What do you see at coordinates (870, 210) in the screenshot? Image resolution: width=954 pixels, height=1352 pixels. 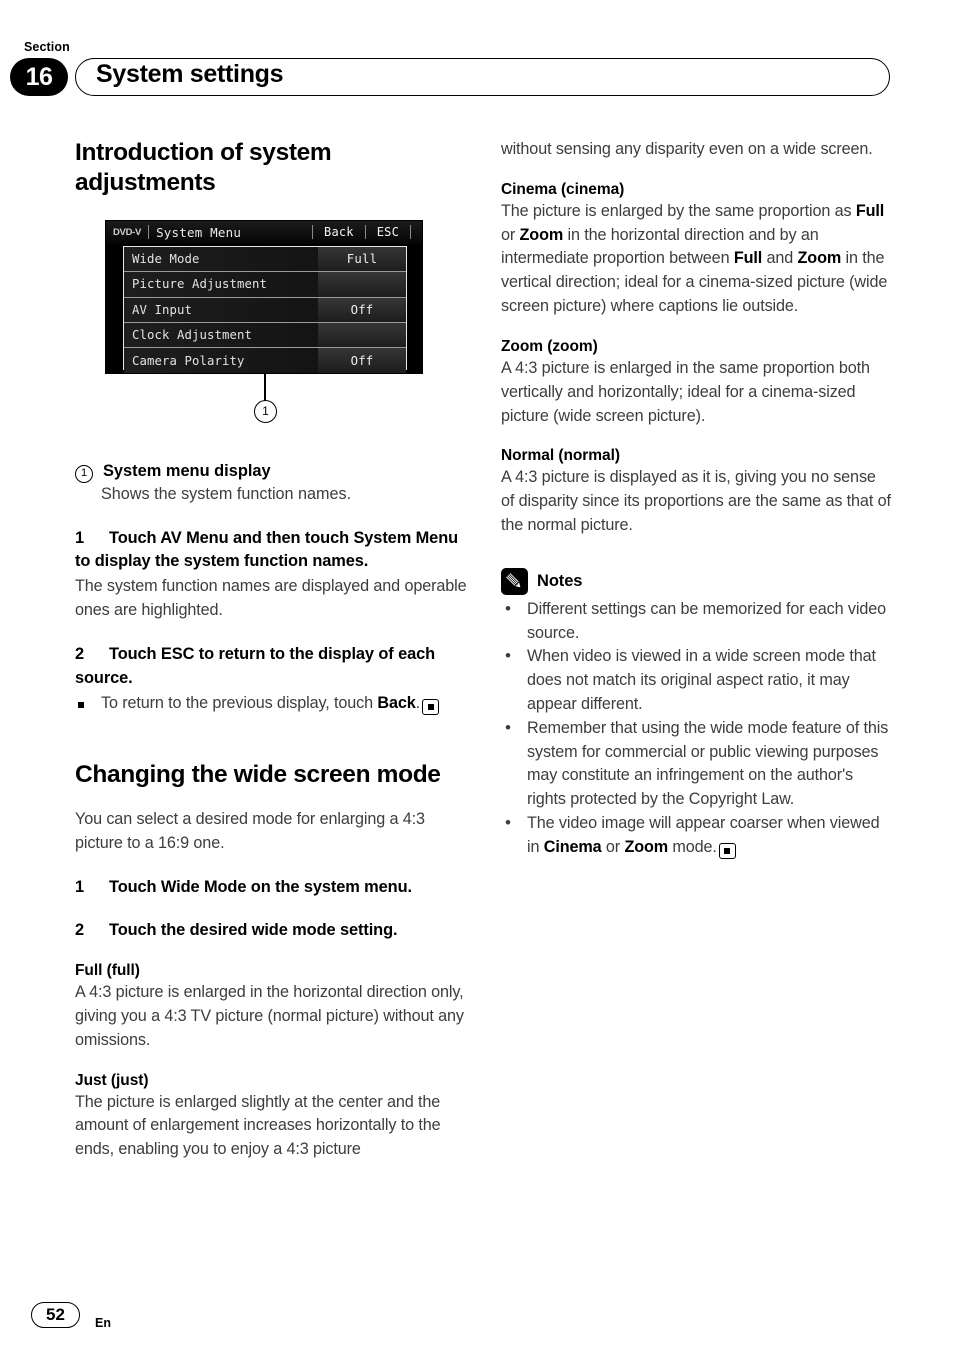 I see `cinema-bold-full-1: Full` at bounding box center [870, 210].